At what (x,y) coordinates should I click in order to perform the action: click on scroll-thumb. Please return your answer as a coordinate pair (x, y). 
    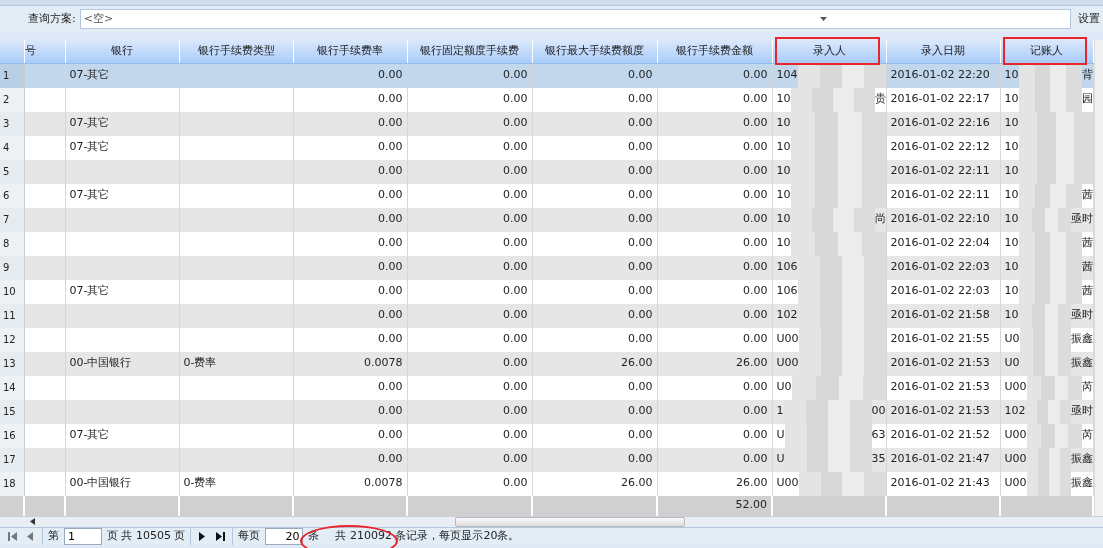
    Looking at the image, I should click on (570, 521).